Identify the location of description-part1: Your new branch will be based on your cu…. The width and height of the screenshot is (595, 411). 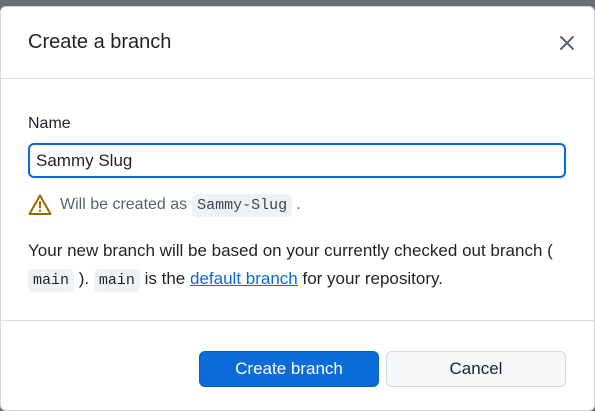
(290, 250).